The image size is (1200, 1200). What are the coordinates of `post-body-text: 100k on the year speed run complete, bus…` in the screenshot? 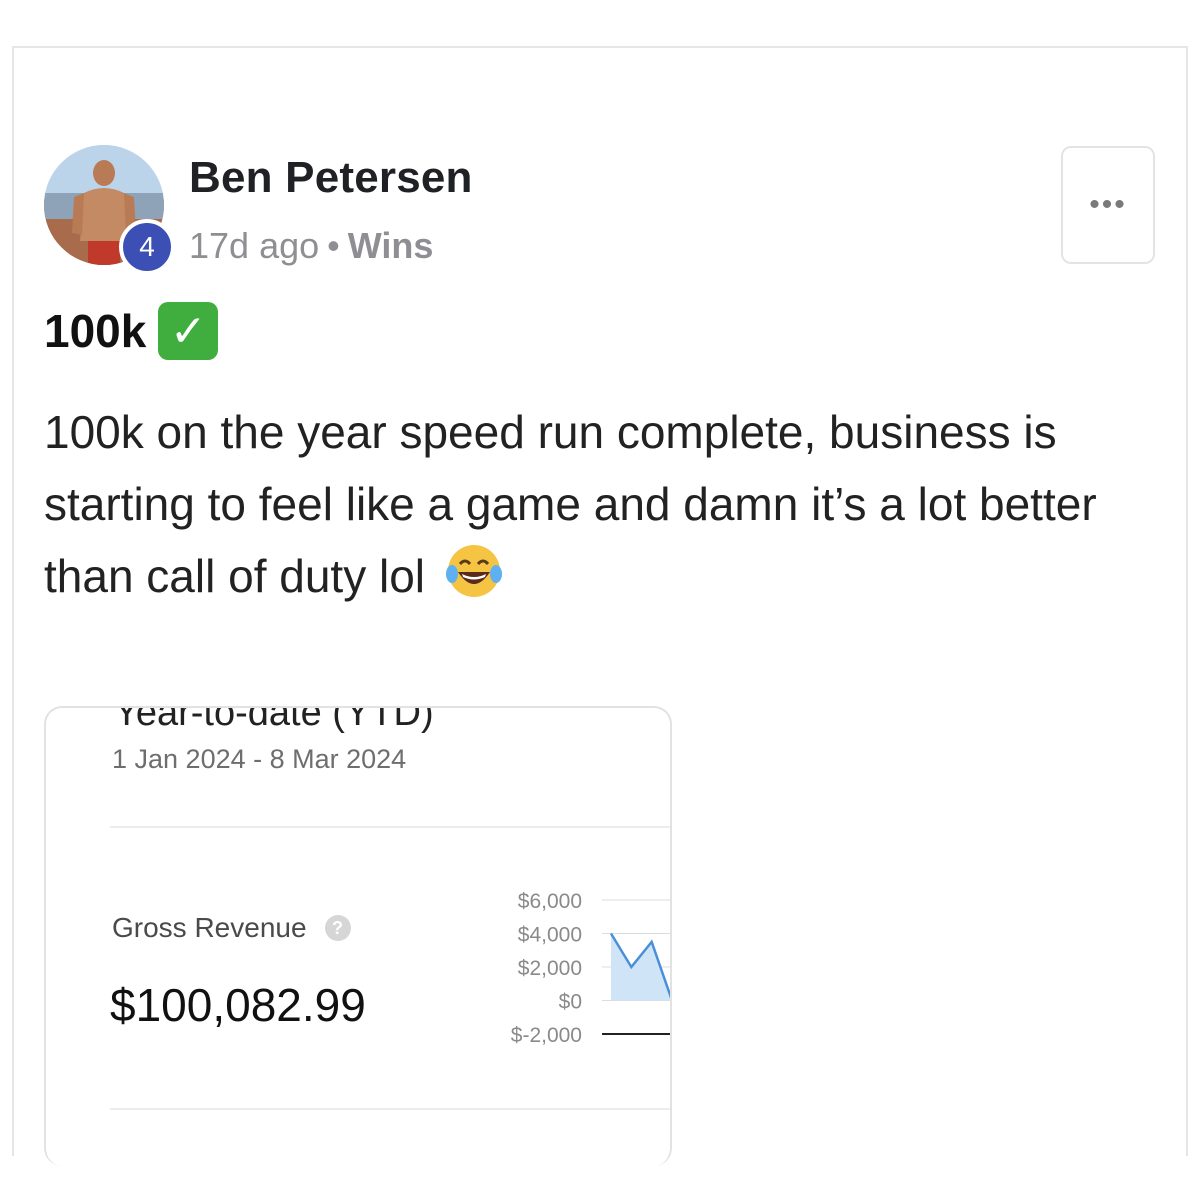 It's located at (570, 504).